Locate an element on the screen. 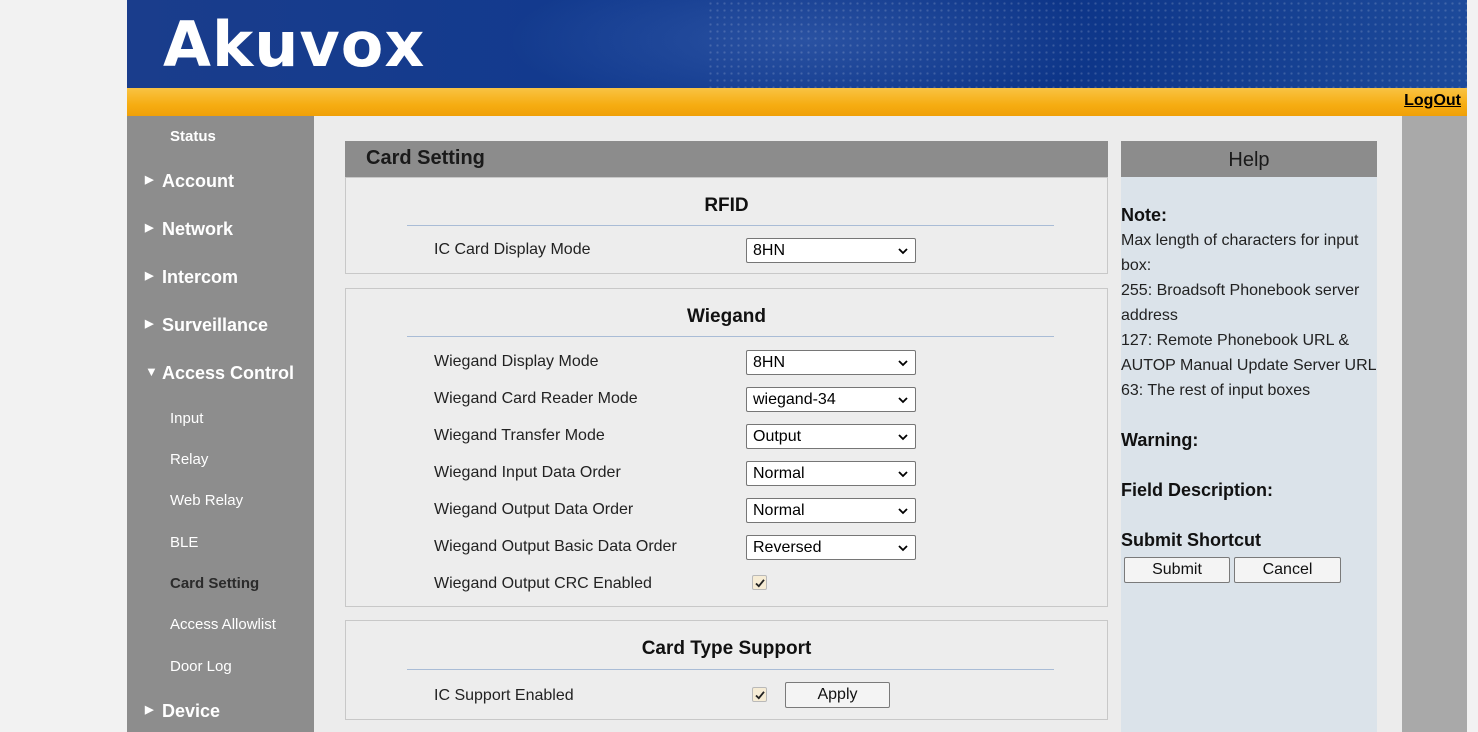 This screenshot has width=1478, height=732. wiegand-card-reader-mode-select: wiegand-34 is located at coordinates (831, 399).